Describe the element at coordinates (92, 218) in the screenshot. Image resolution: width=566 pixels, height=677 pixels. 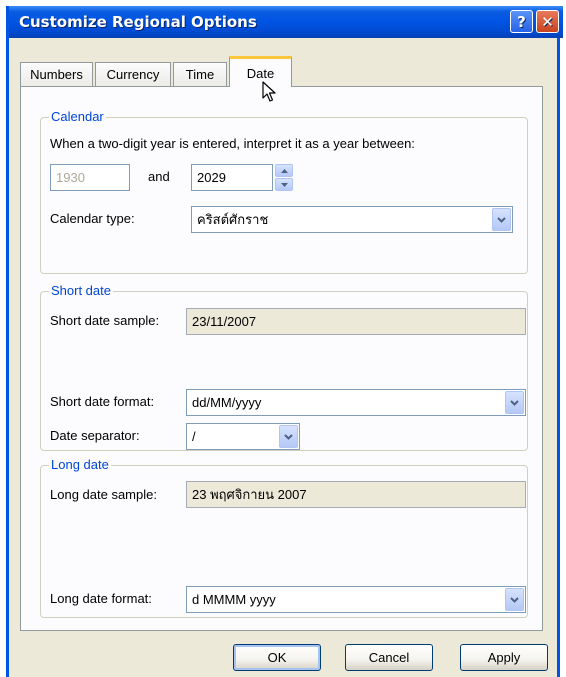
I see `calendar-type-label: Calendar type:` at that location.